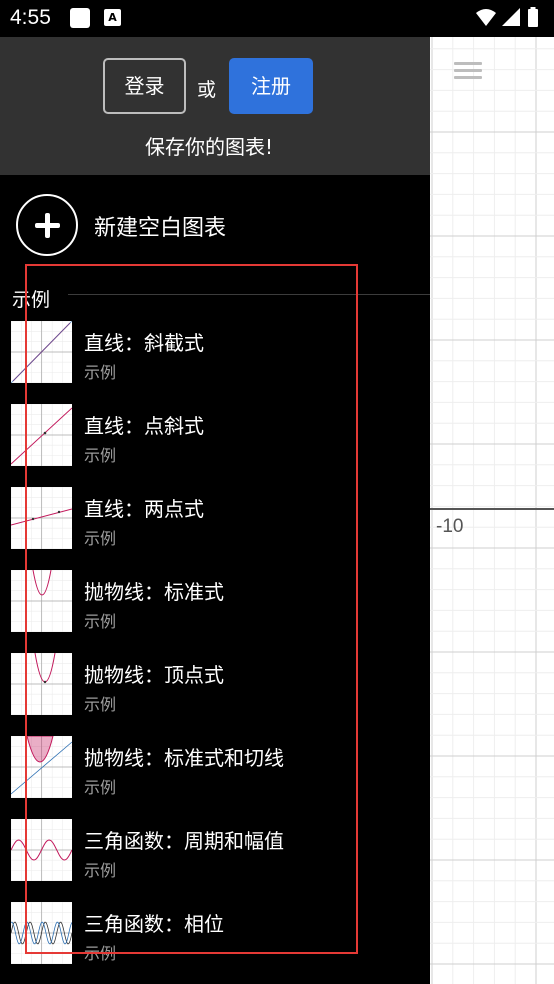 This screenshot has height=984, width=554. Describe the element at coordinates (41, 601) in the screenshot. I see `thumbnail-parabola-standard` at that location.